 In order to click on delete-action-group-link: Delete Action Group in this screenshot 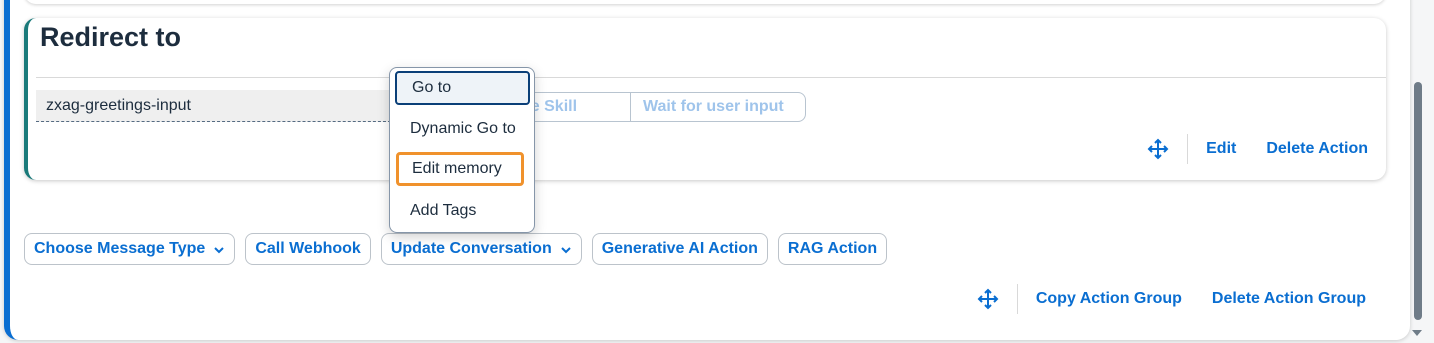, I will do `click(1289, 299)`.